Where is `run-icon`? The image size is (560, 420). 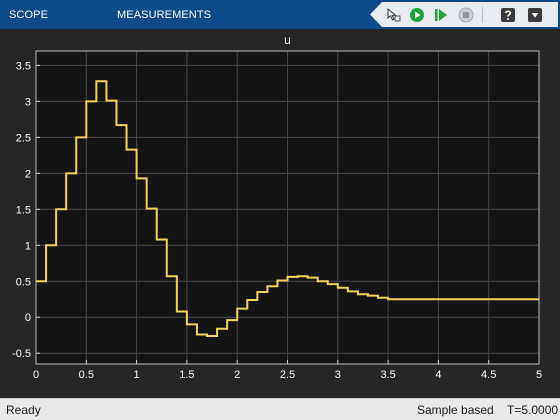 run-icon is located at coordinates (417, 15).